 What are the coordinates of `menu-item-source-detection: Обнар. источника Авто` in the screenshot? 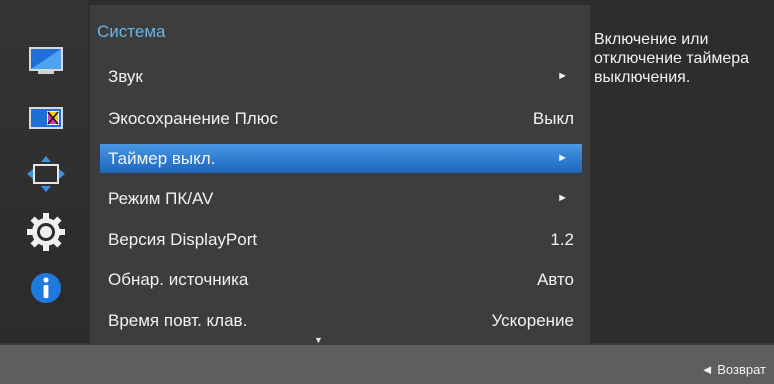 It's located at (341, 279).